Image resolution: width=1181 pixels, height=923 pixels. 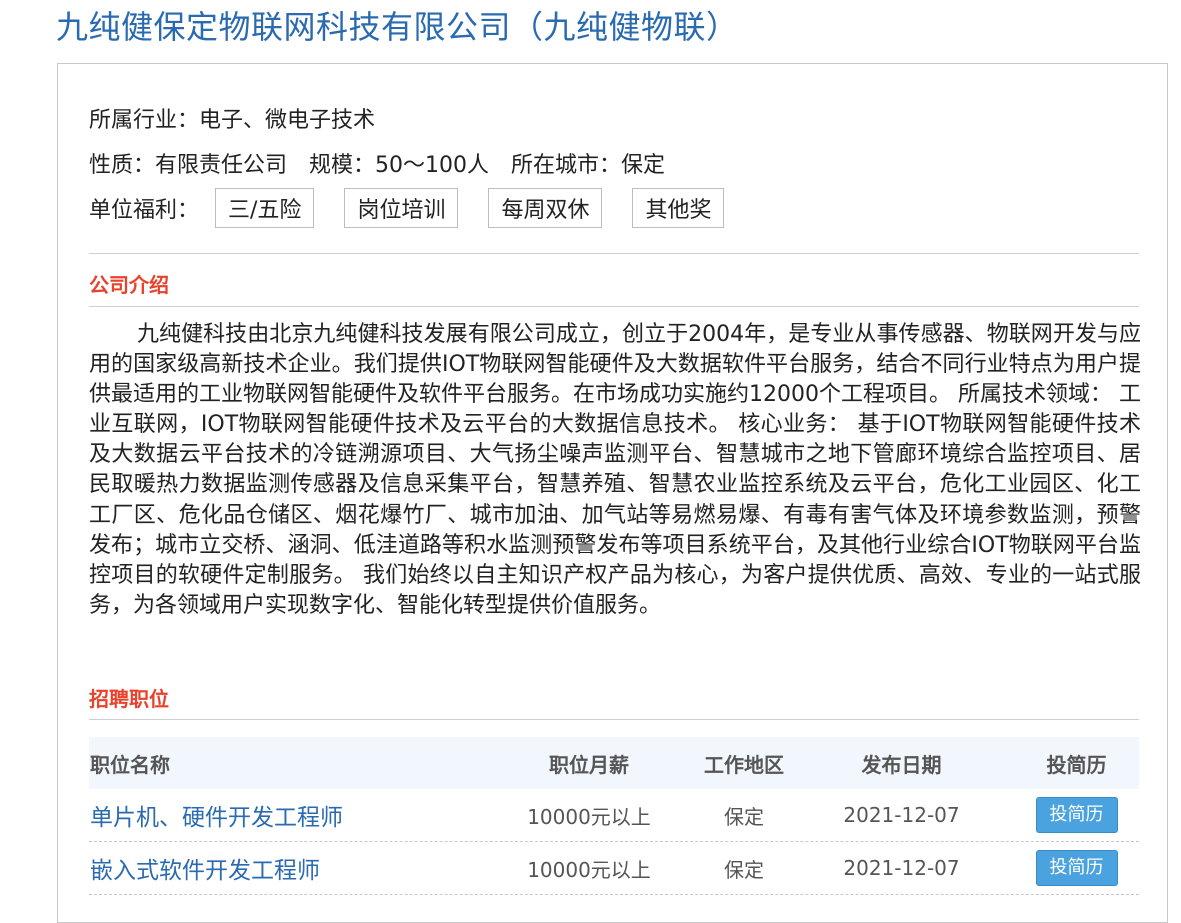 I want to click on company-facts-line: 性质：有限责任公司 规模：50～100人 所在城市：保定, so click(x=377, y=163).